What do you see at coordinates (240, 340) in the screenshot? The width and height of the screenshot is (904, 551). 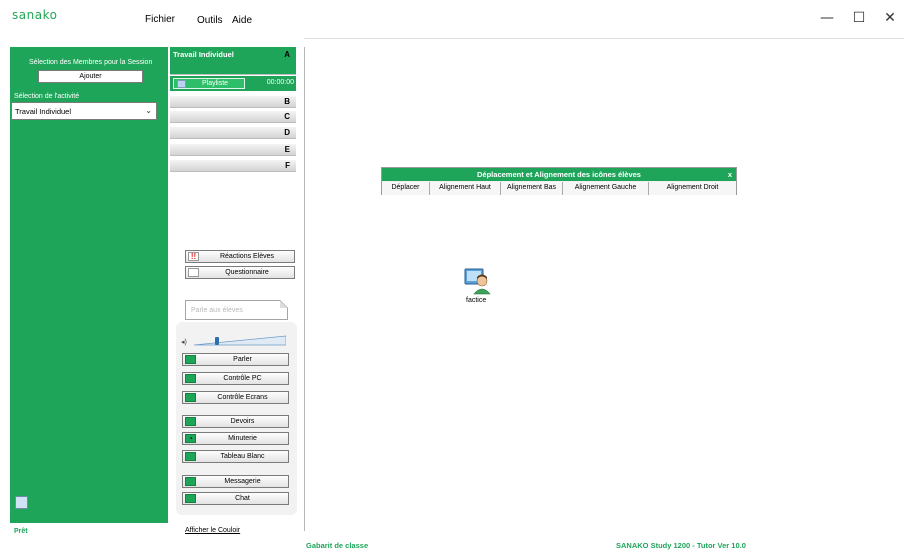 I see `volume-slider` at bounding box center [240, 340].